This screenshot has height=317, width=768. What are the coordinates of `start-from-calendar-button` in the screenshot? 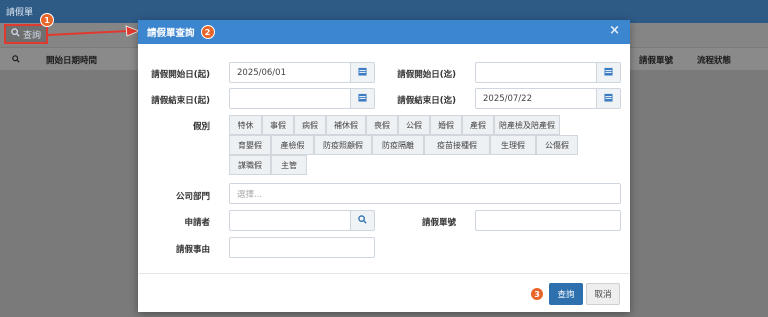 It's located at (362, 72).